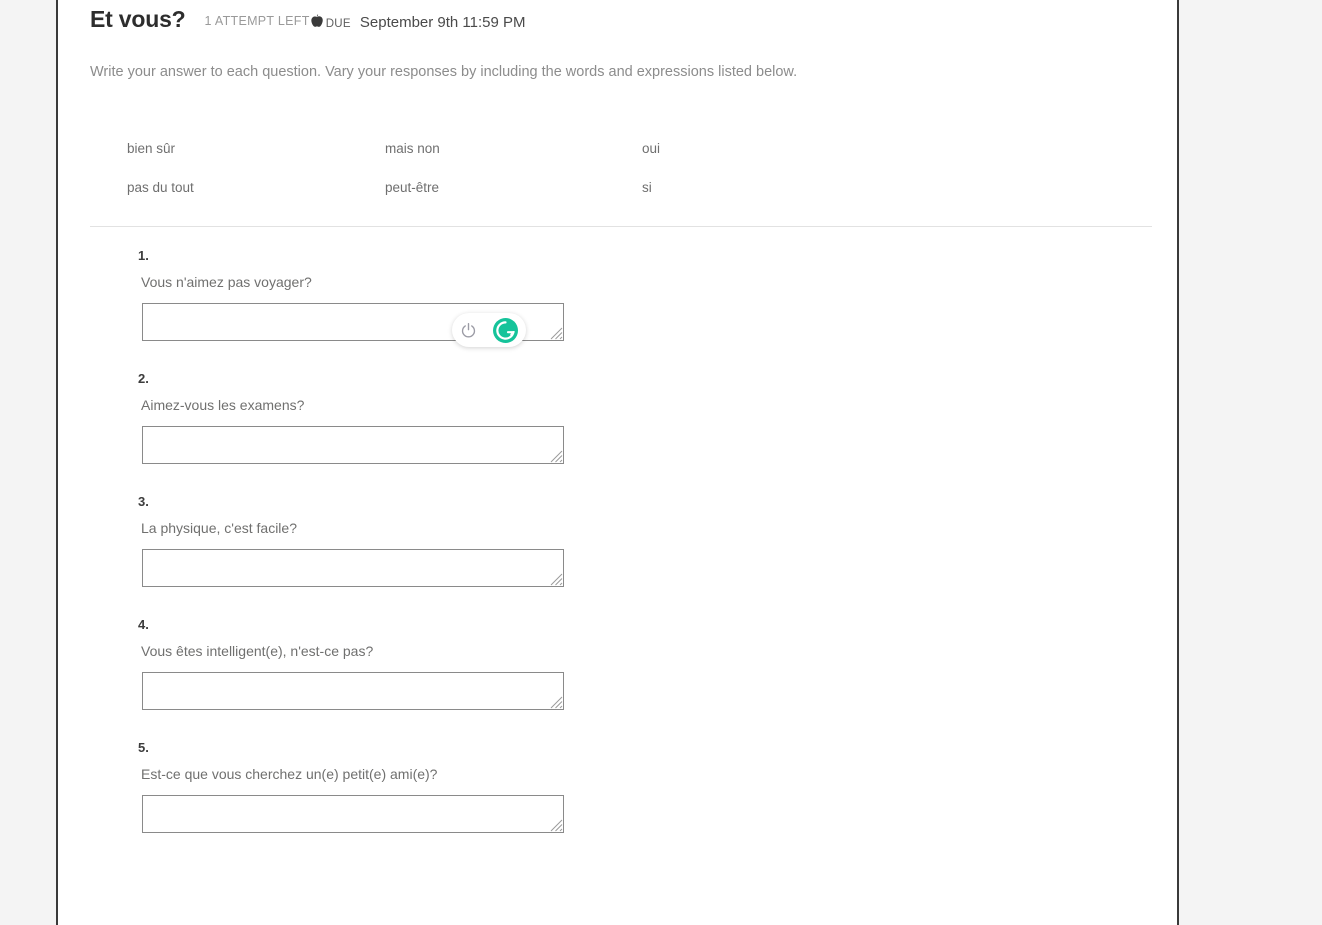 The image size is (1322, 925). Describe the element at coordinates (138, 19) in the screenshot. I see `page-title: Et vous?` at that location.